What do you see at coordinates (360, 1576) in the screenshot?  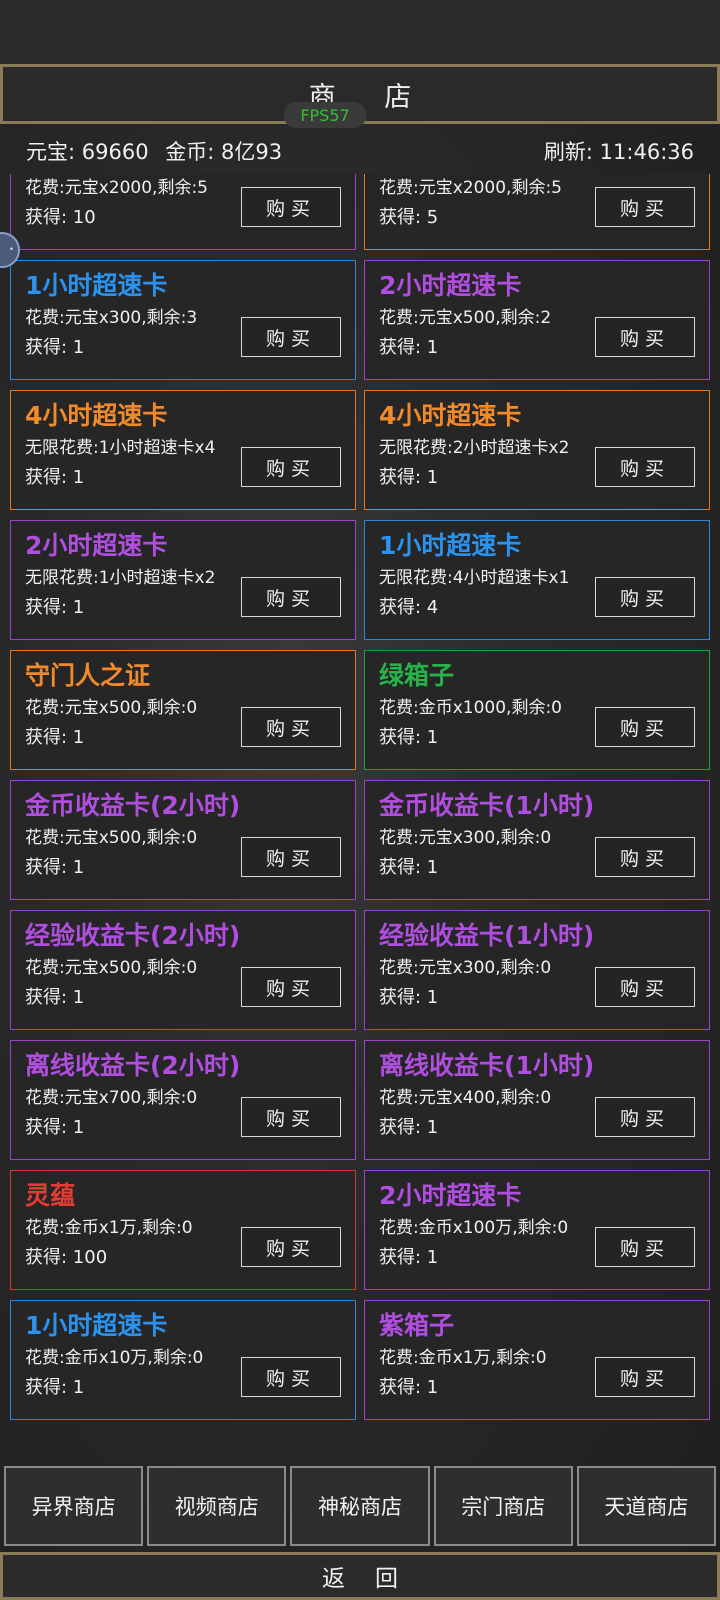 I see `back-button: 返回` at bounding box center [360, 1576].